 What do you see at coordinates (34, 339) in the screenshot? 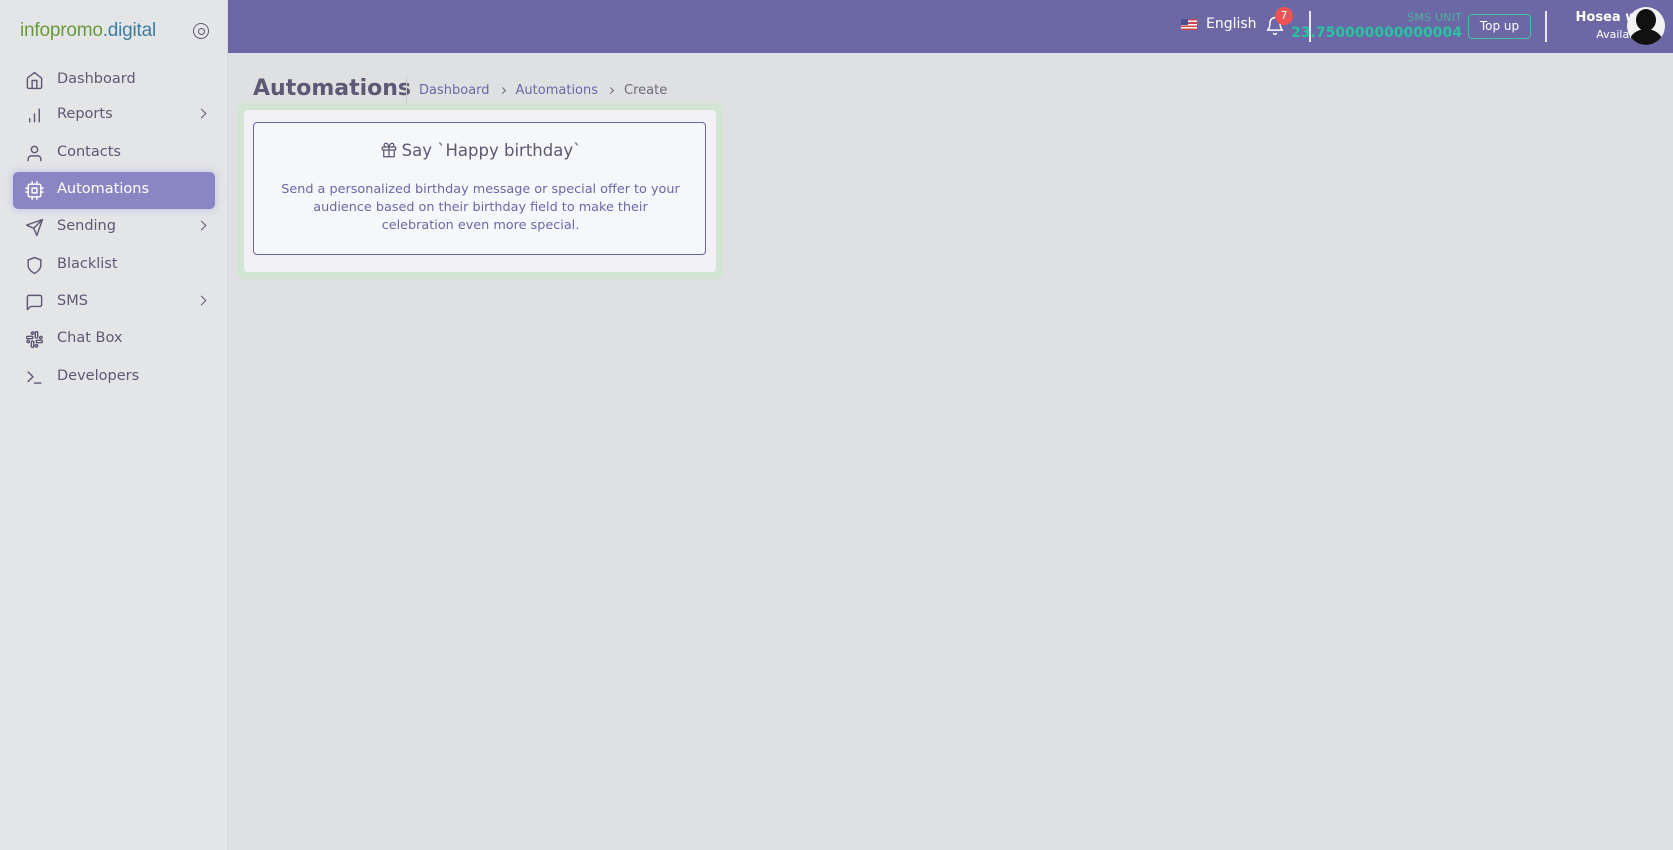
I see `slack-icon` at bounding box center [34, 339].